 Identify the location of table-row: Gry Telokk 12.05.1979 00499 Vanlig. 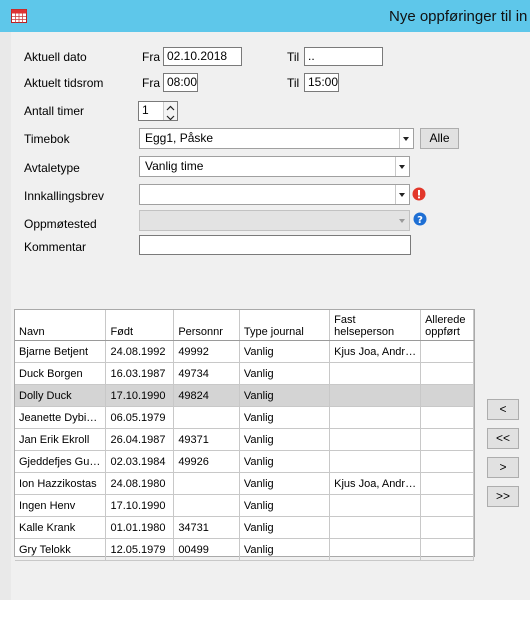
(244, 549).